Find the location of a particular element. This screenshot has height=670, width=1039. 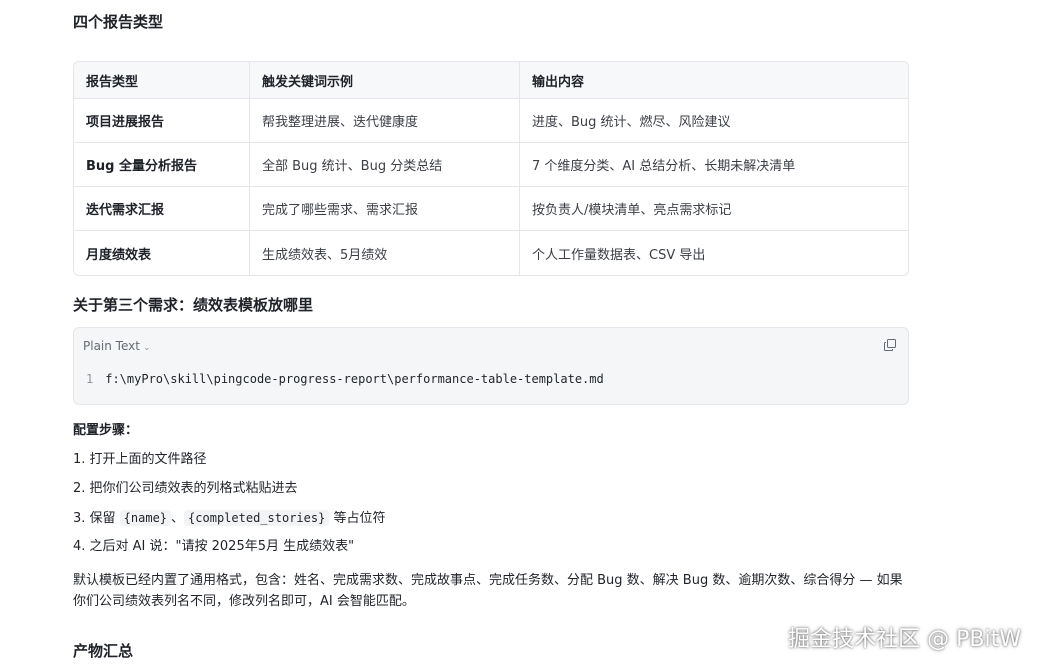

table-cell: 月度绩效表 is located at coordinates (162, 253).